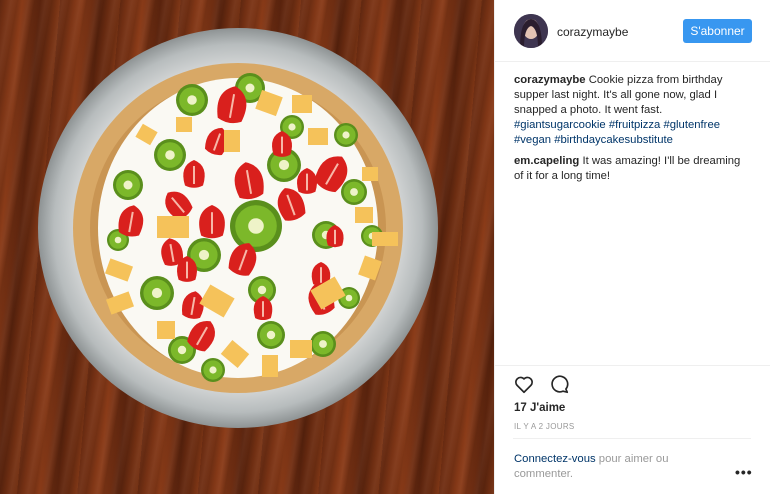 This screenshot has height=494, width=770. Describe the element at coordinates (632, 31) in the screenshot. I see `post-header: corazymaybe S'abonner` at that location.